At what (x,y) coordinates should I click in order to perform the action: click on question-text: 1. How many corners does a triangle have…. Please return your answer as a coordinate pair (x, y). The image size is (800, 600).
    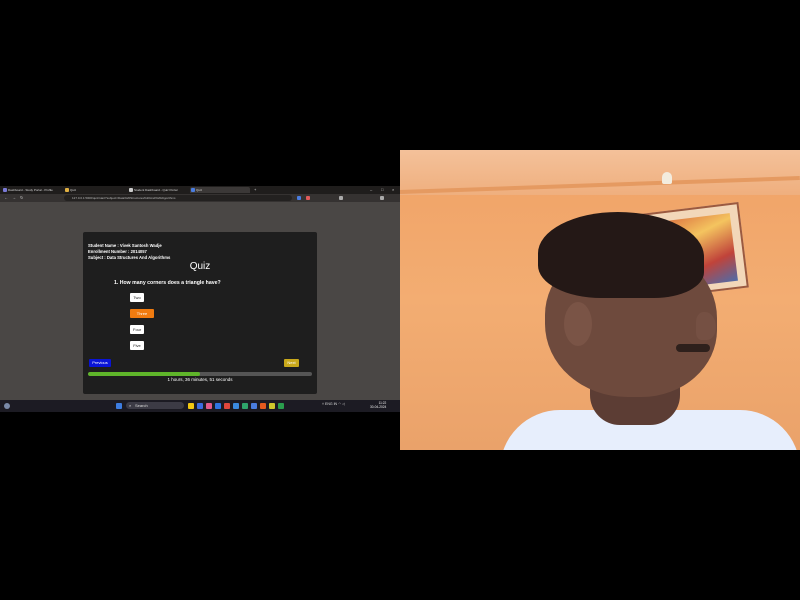
    Looking at the image, I should click on (167, 283).